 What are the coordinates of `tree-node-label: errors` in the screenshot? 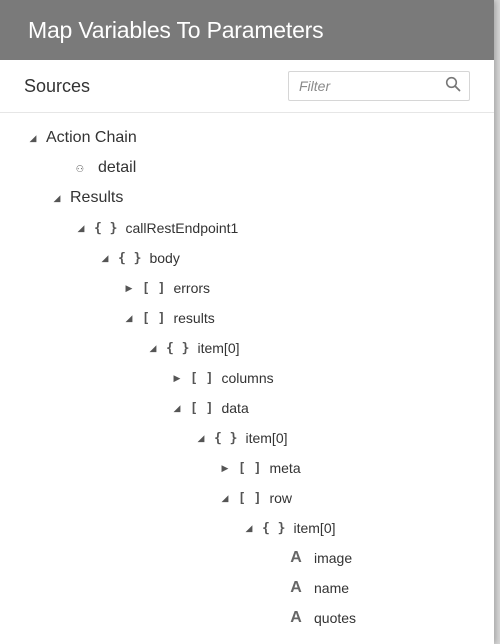 It's located at (192, 288).